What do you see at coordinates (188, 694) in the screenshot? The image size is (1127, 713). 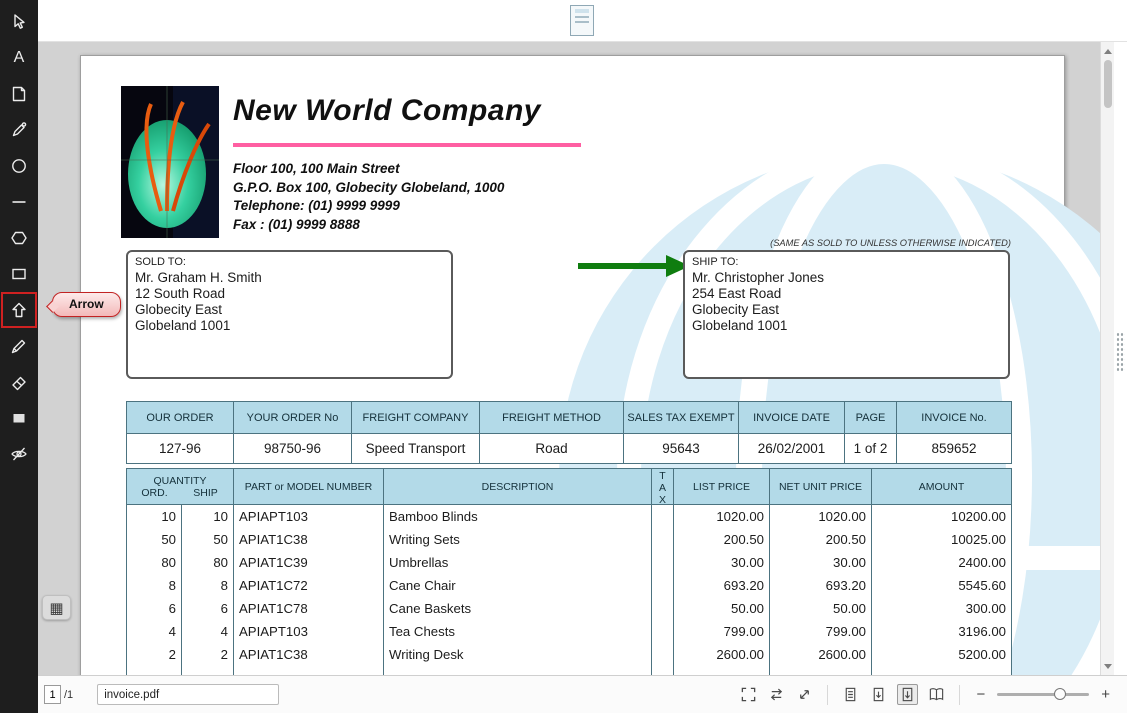 I see `filename-input` at bounding box center [188, 694].